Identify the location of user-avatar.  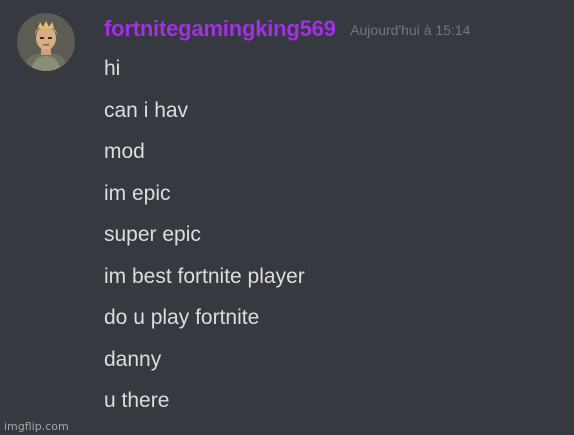
(46, 42).